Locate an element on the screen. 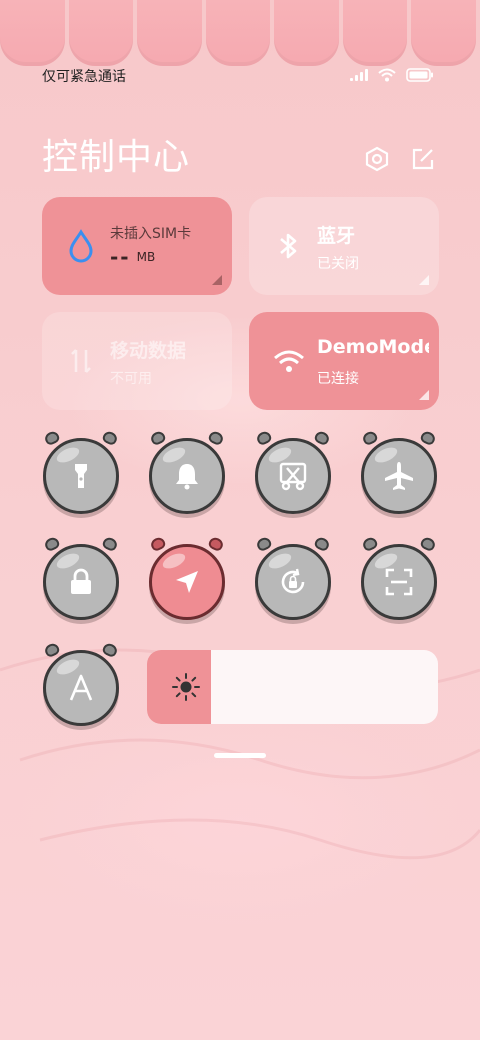 The width and height of the screenshot is (480, 1040). status-bar: 仅可紧急通话 is located at coordinates (238, 77).